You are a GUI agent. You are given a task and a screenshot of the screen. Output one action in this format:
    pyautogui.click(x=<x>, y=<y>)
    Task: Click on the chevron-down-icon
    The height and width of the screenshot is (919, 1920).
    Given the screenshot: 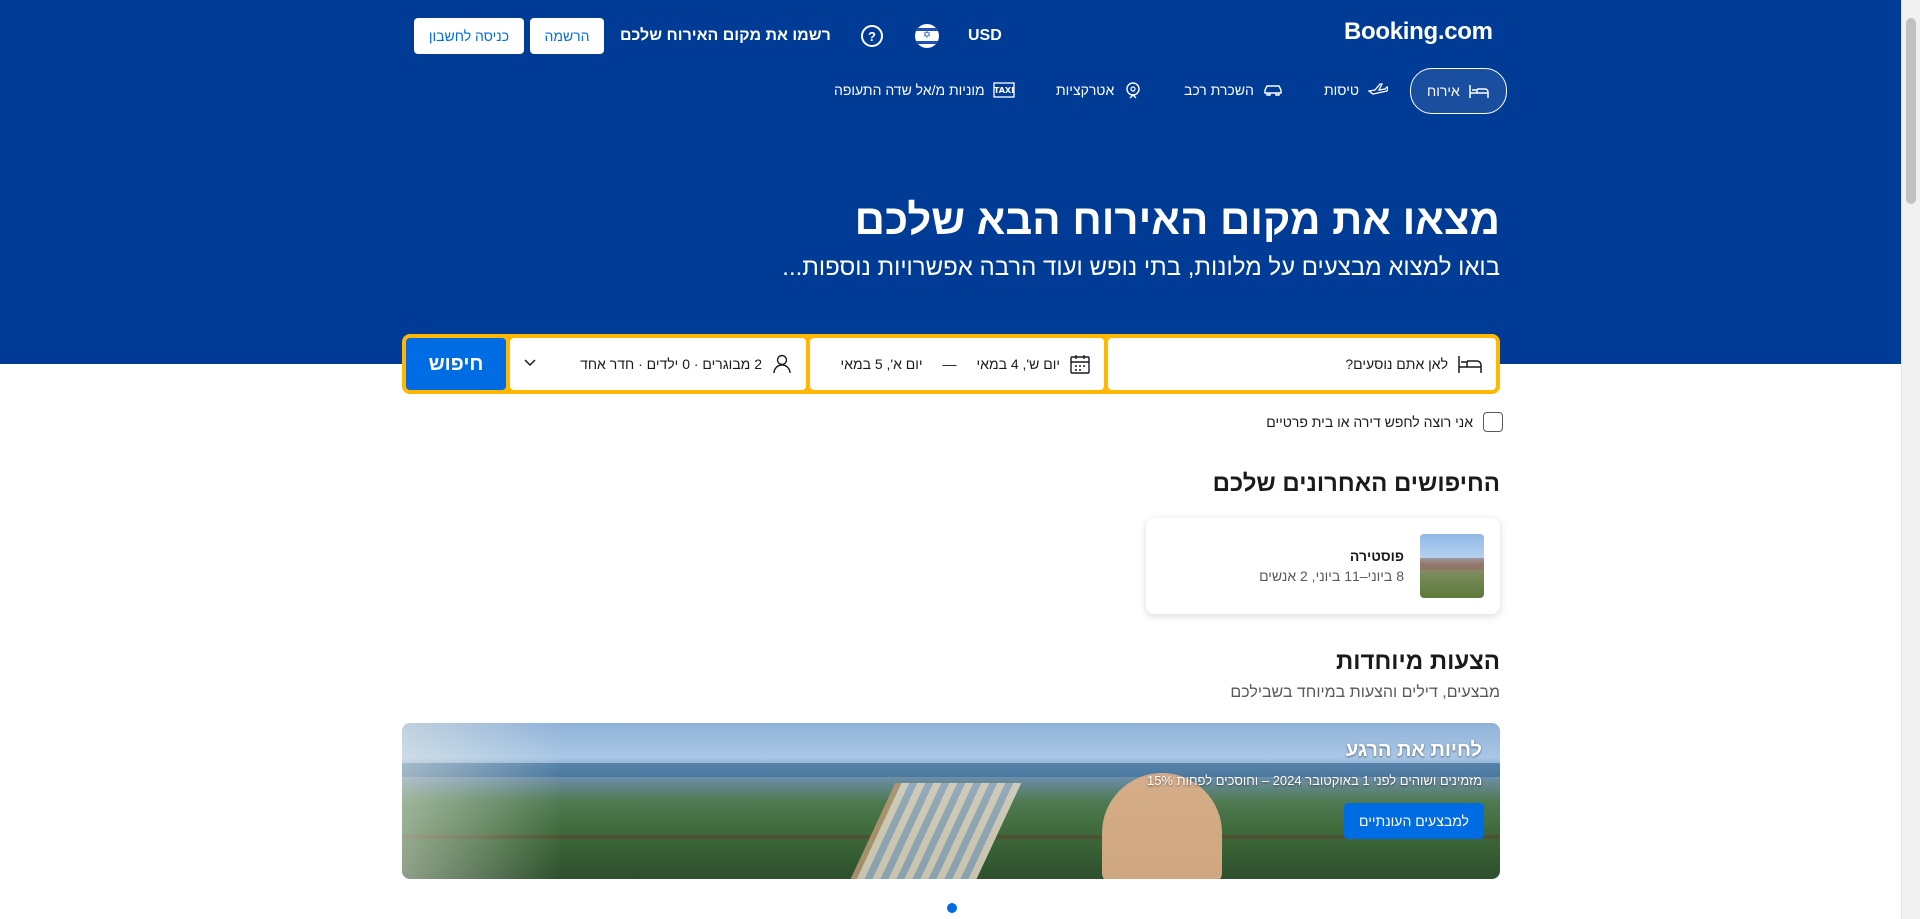 What is the action you would take?
    pyautogui.click(x=530, y=362)
    